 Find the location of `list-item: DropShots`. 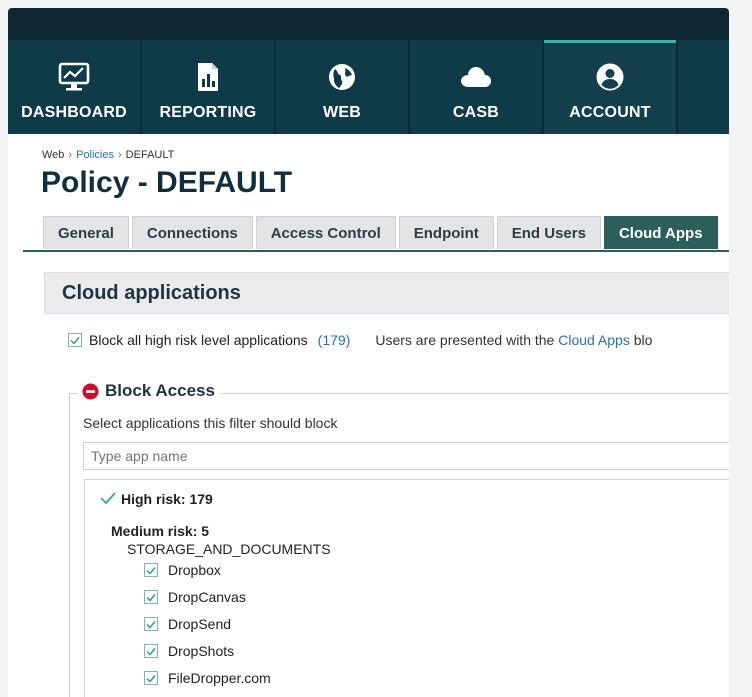

list-item: DropShots is located at coordinates (189, 651).